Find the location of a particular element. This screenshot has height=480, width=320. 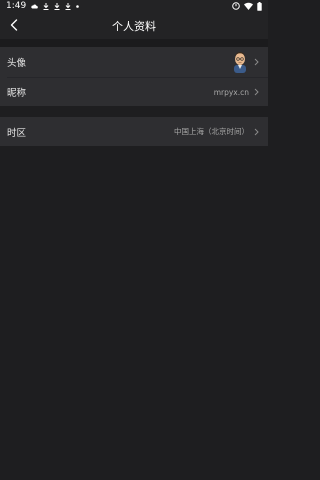

nickname-row-right: mrpyx.cn is located at coordinates (237, 92).